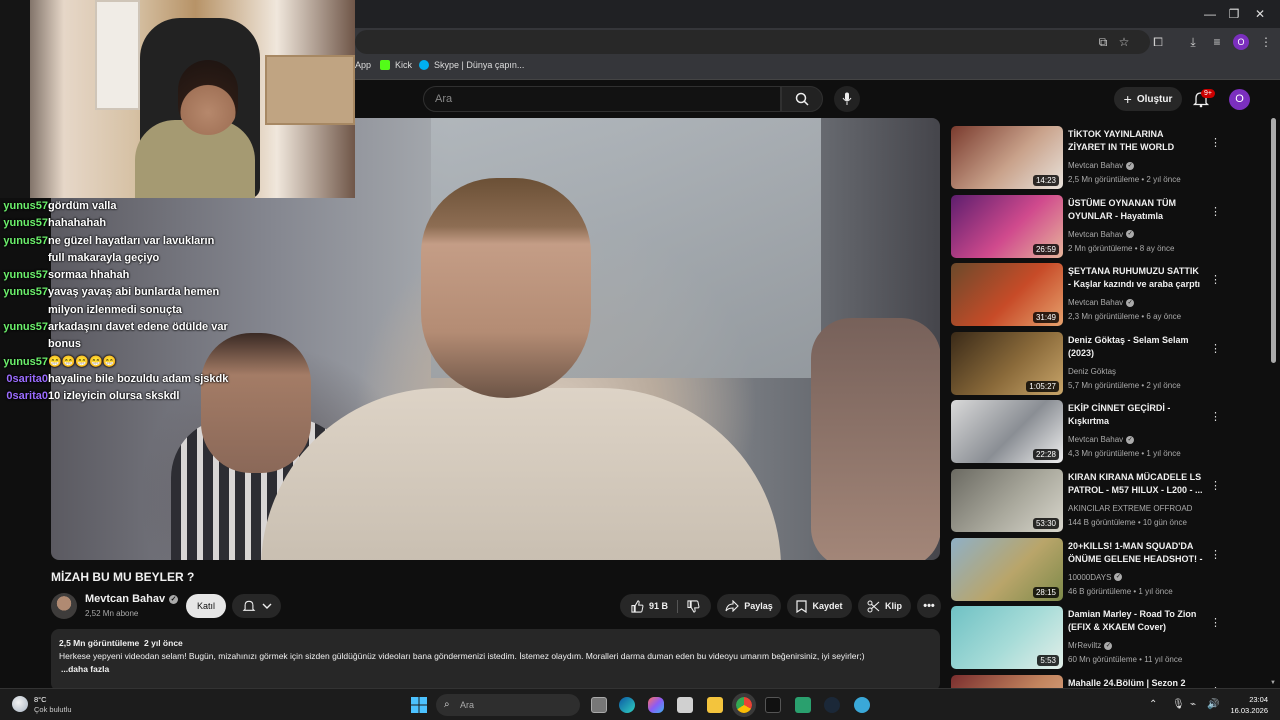 Image resolution: width=1280 pixels, height=720 pixels. I want to click on sidebar-scrollbar, so click(1273, 240).